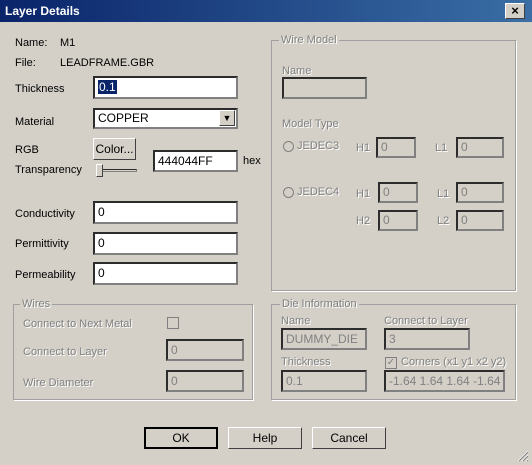 The image size is (532, 465). Describe the element at coordinates (101, 273) in the screenshot. I see `permeability-value: 0` at that location.